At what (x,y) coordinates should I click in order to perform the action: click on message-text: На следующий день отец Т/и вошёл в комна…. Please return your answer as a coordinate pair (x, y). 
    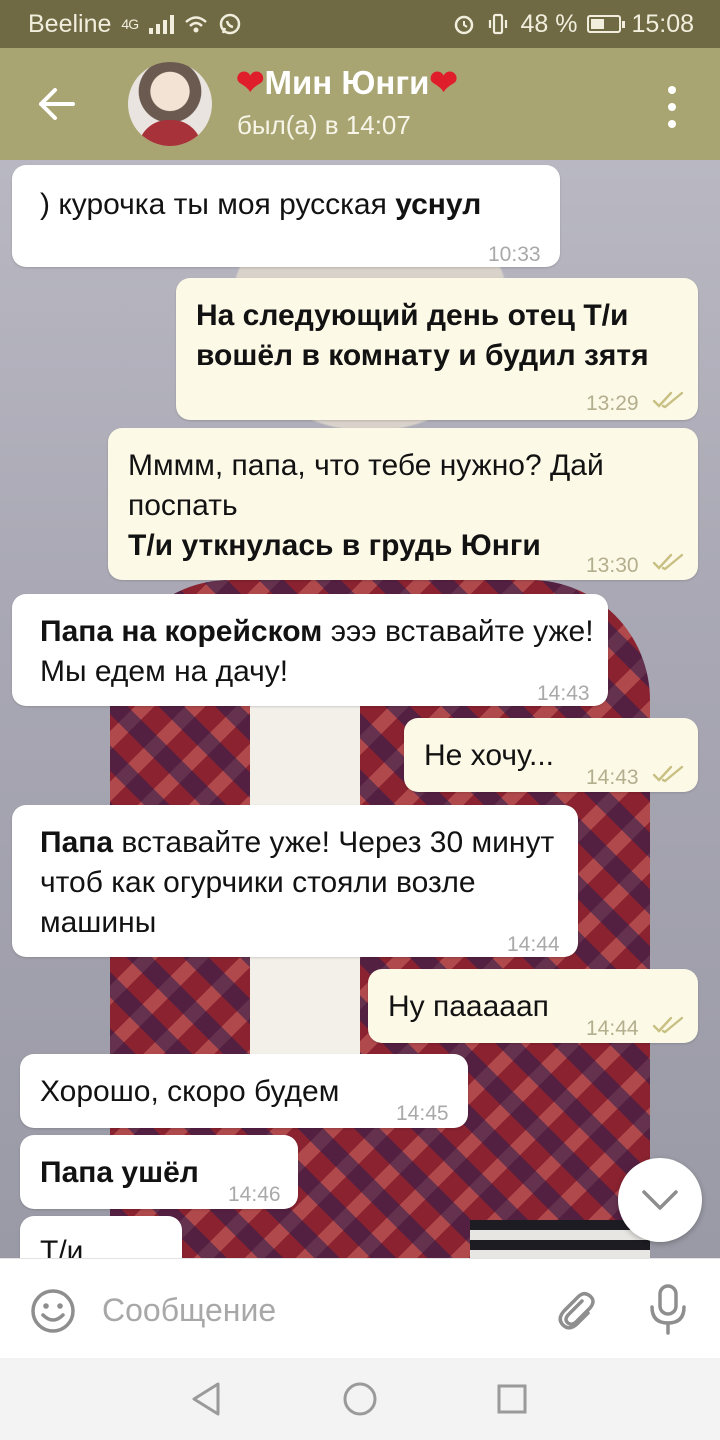
    Looking at the image, I should click on (441, 336).